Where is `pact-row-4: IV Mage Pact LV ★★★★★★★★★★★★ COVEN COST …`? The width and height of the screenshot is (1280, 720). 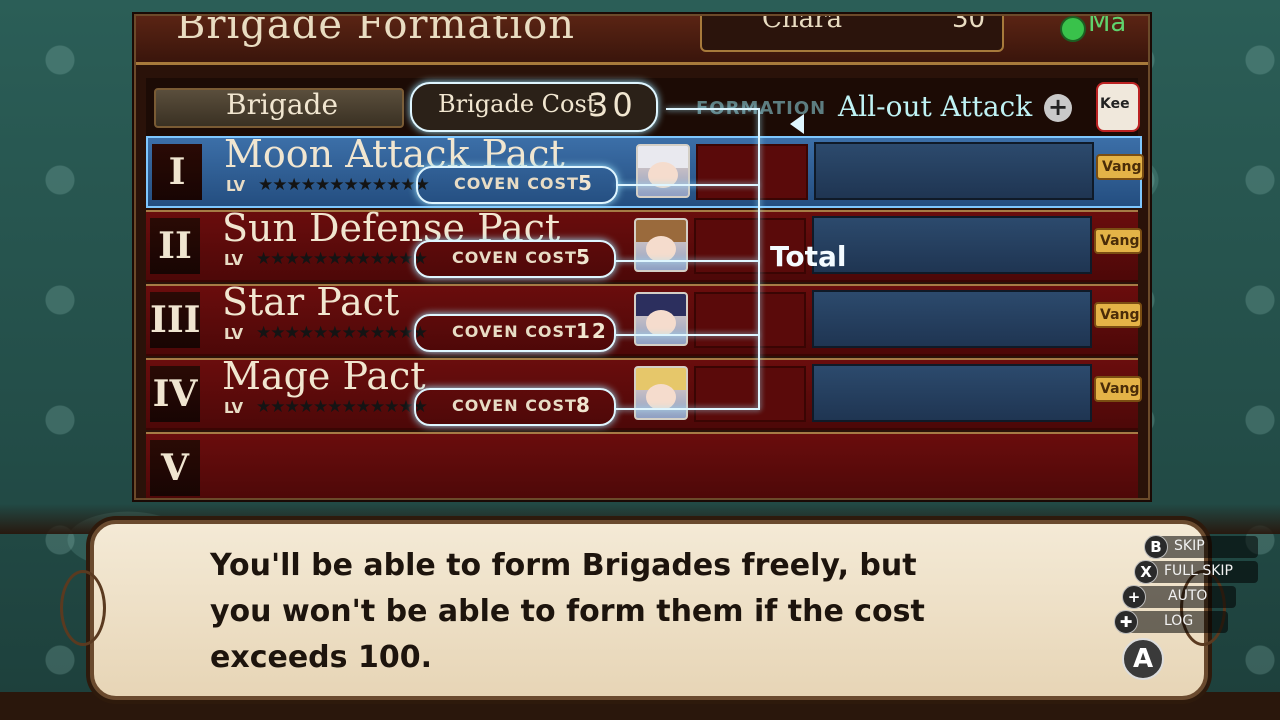 pact-row-4: IV Mage Pact LV ★★★★★★★★★★★★ COVEN COST … is located at coordinates (644, 392).